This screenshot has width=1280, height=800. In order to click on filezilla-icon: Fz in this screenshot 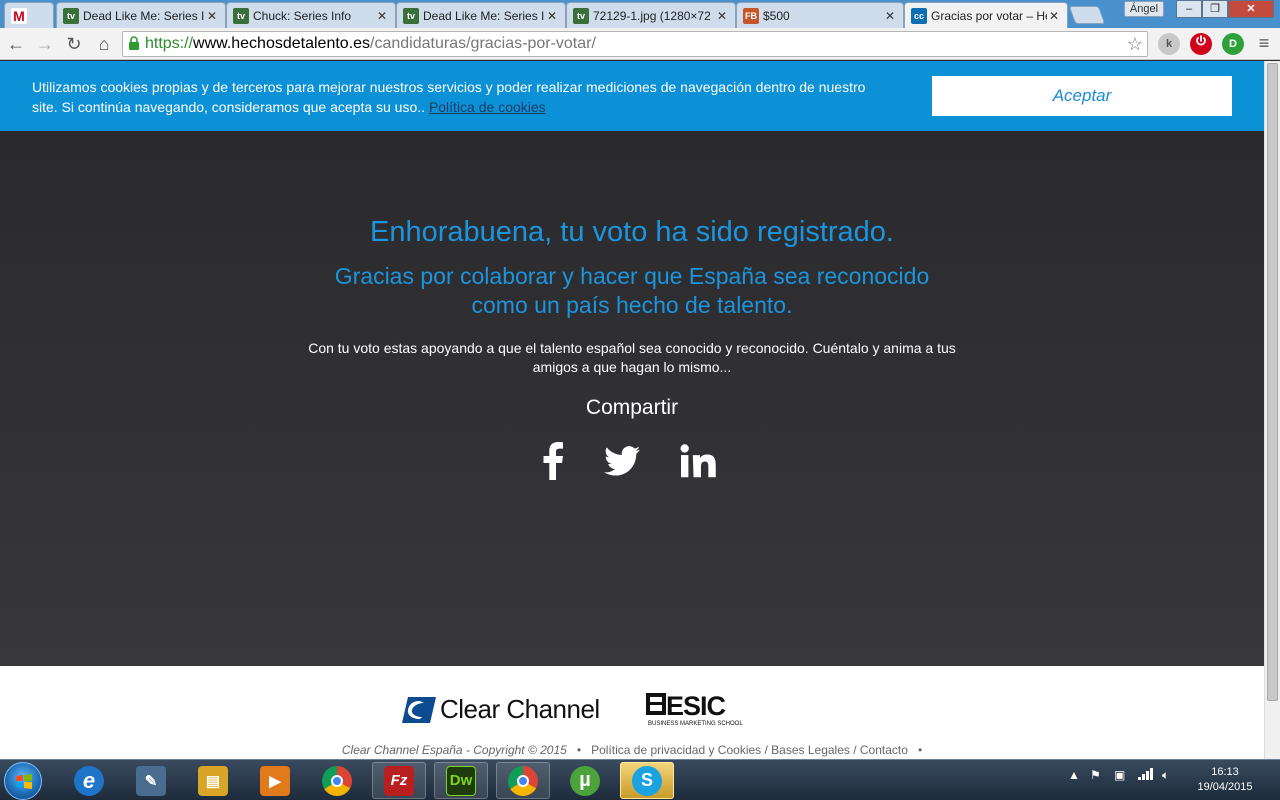, I will do `click(399, 780)`.